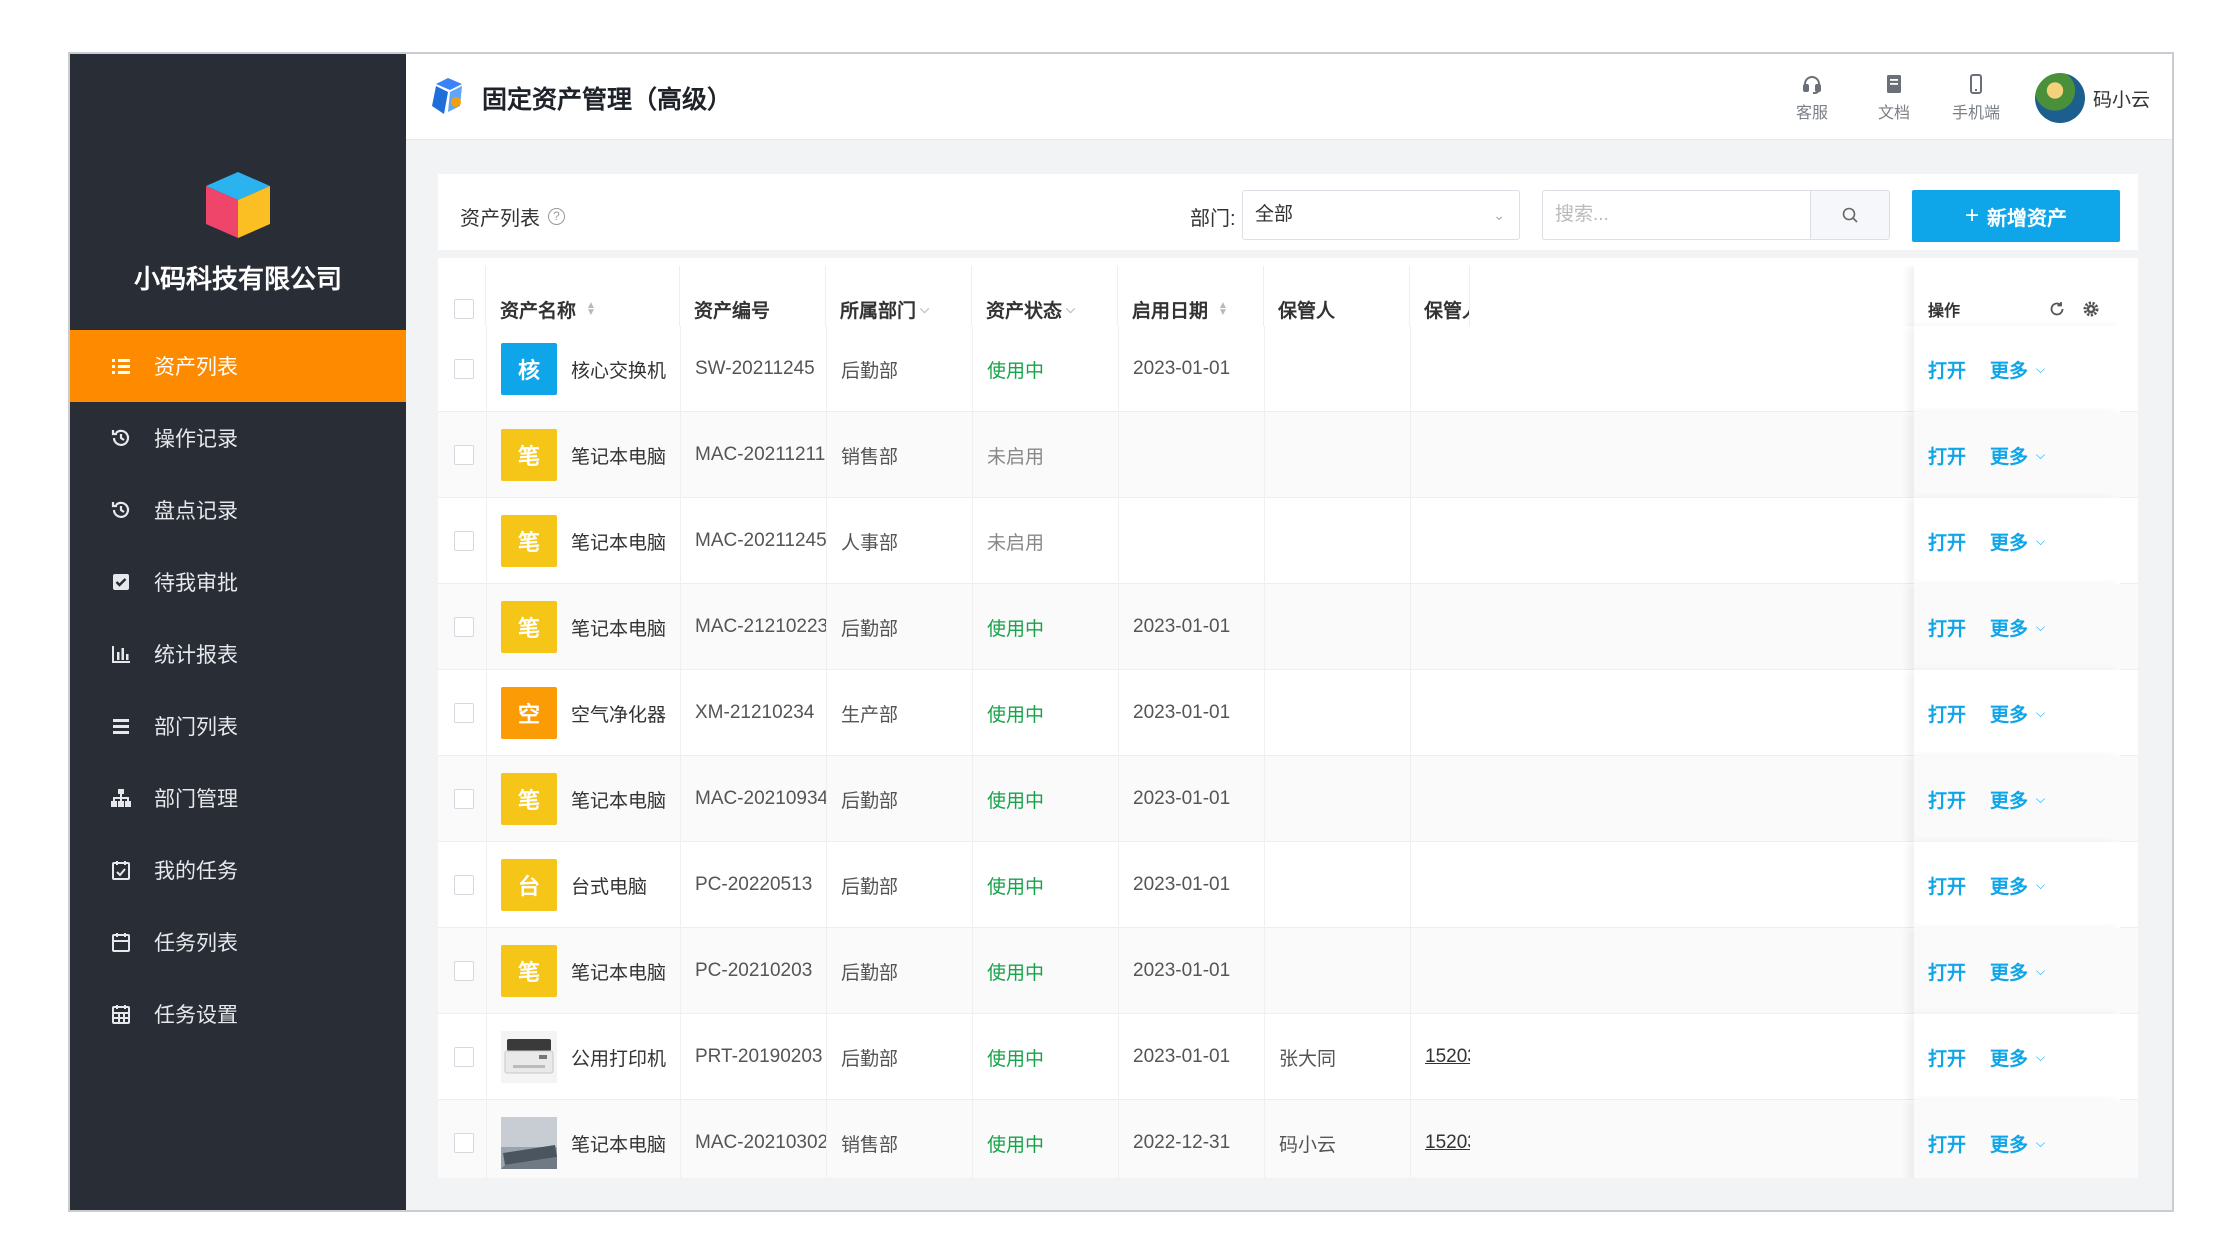  What do you see at coordinates (196, 871) in the screenshot?
I see `sidebar-item-label: 我的任务` at bounding box center [196, 871].